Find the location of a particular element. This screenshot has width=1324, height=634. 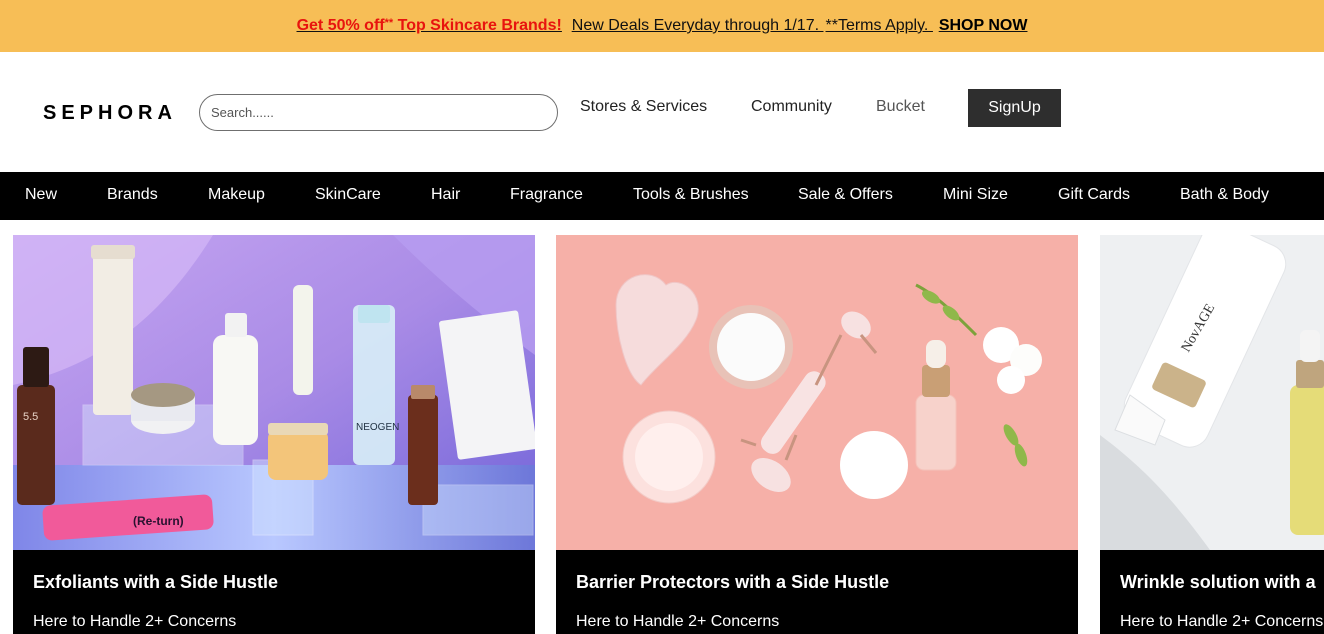

nav-item-skincare: SkinCare is located at coordinates (348, 195).